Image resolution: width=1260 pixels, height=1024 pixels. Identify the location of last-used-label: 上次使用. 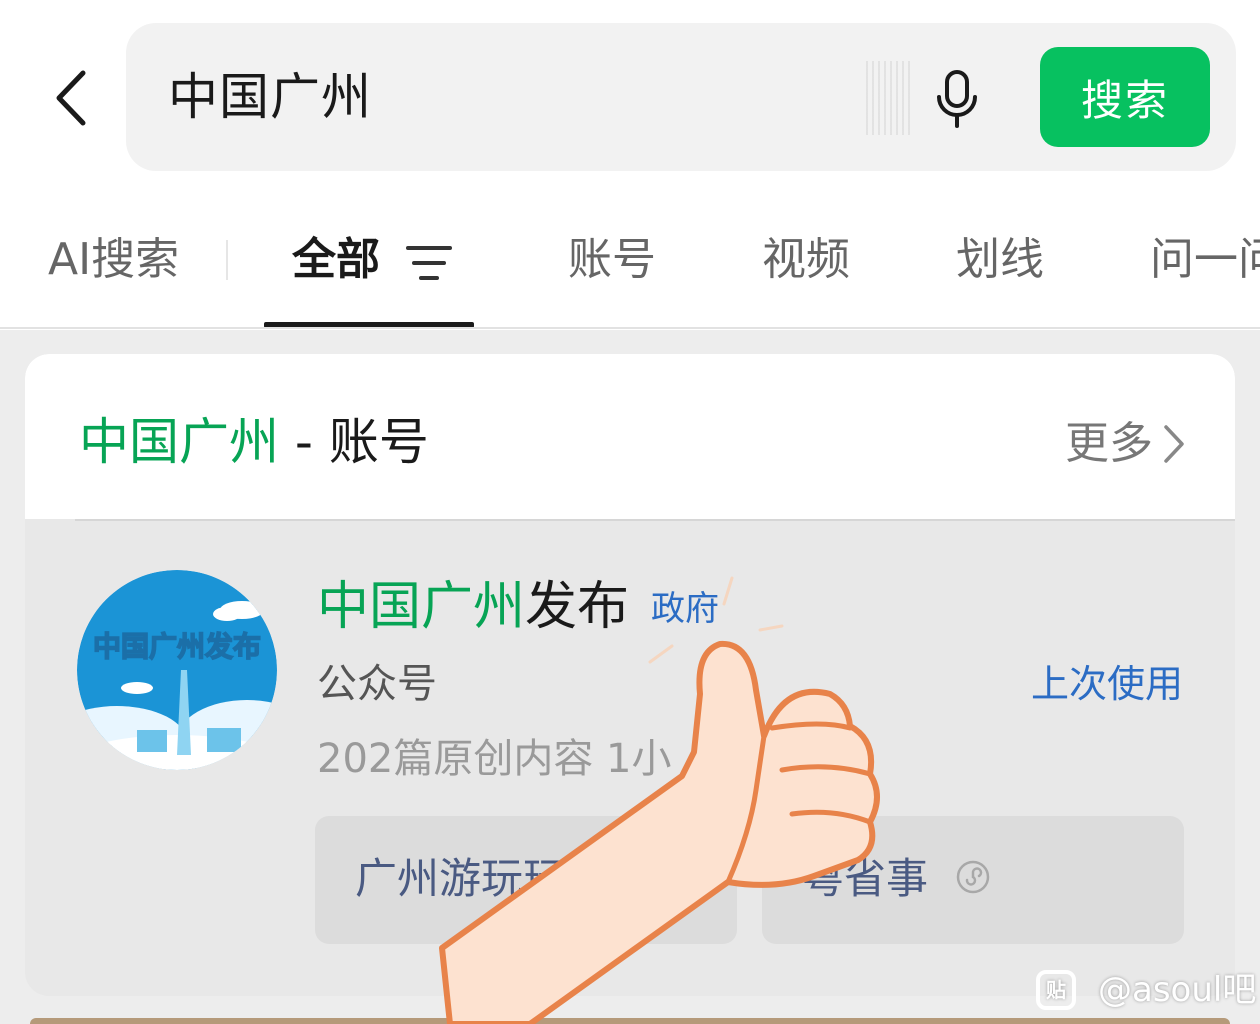
(1106, 684).